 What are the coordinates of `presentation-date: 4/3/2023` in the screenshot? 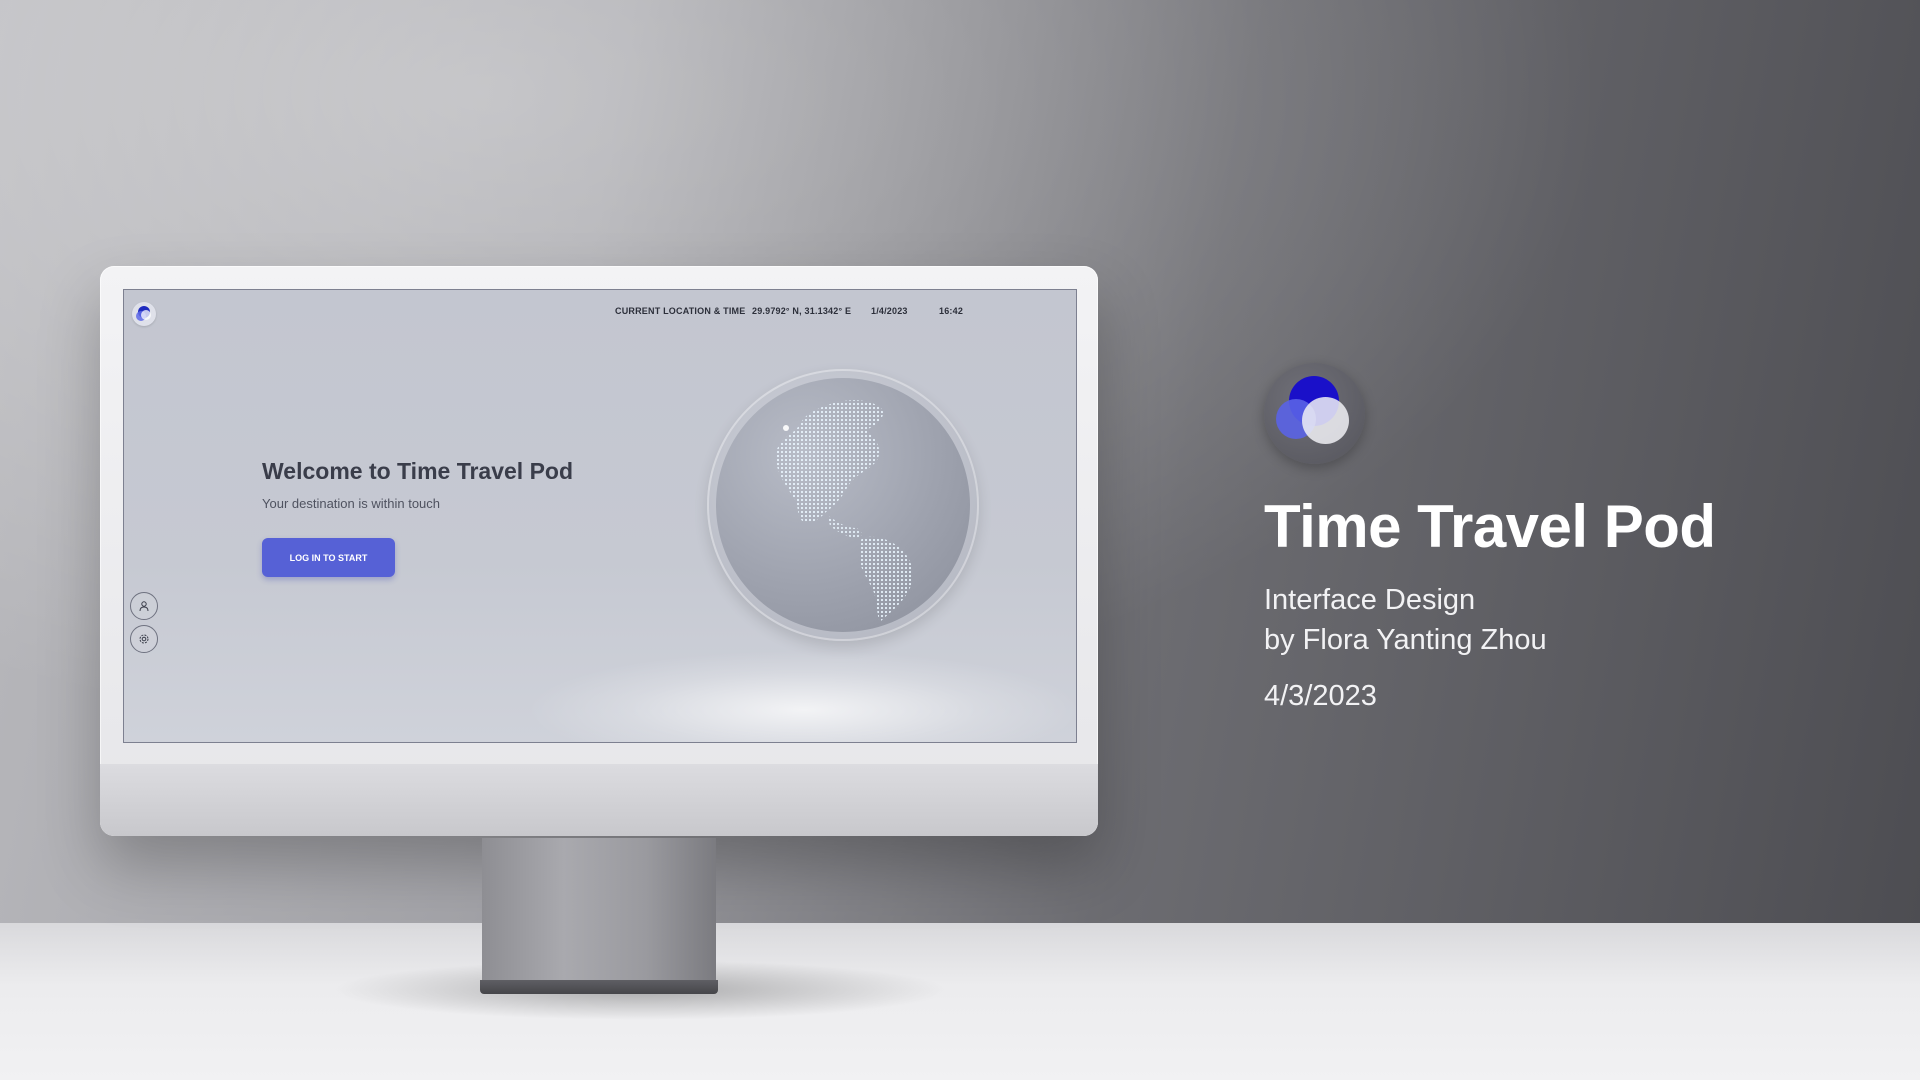 It's located at (1320, 696).